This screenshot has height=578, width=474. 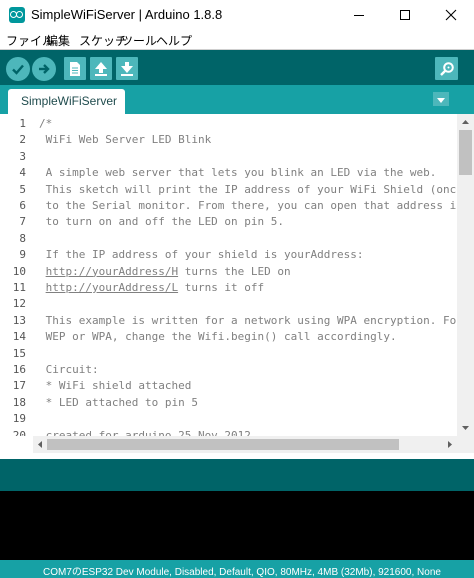 What do you see at coordinates (22, 189) in the screenshot?
I see `line-number: 5` at bounding box center [22, 189].